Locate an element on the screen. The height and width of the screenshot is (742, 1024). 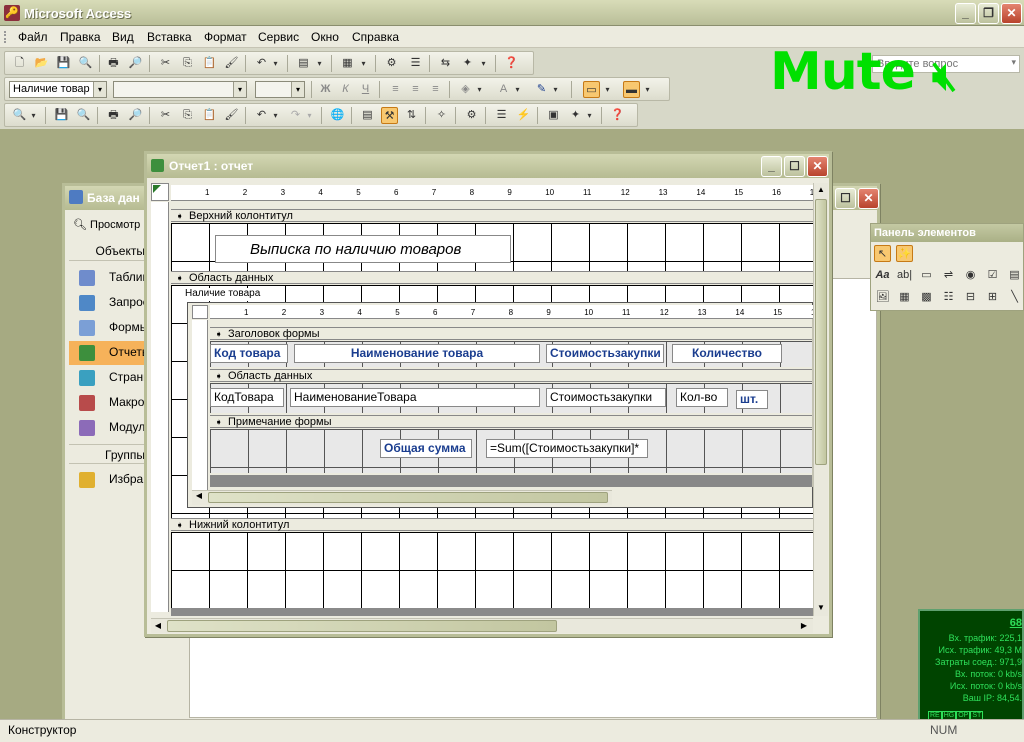
total-sum-label: Общая сумма is located at coordinates (426, 448).